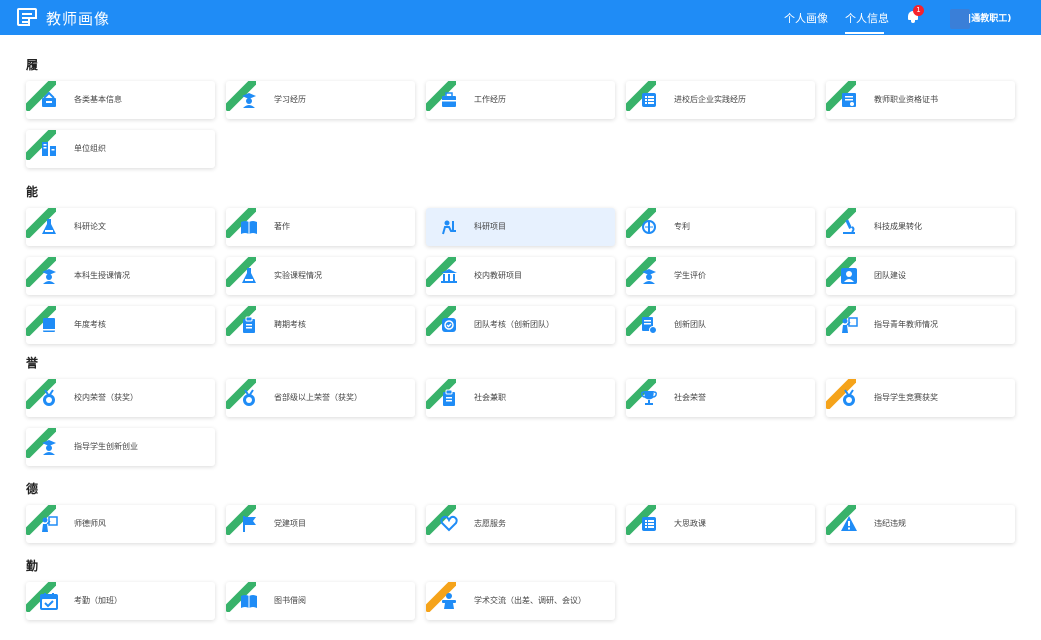 The image size is (1041, 640). I want to click on menu-card: 团队考核（创新团队）, so click(520, 325).